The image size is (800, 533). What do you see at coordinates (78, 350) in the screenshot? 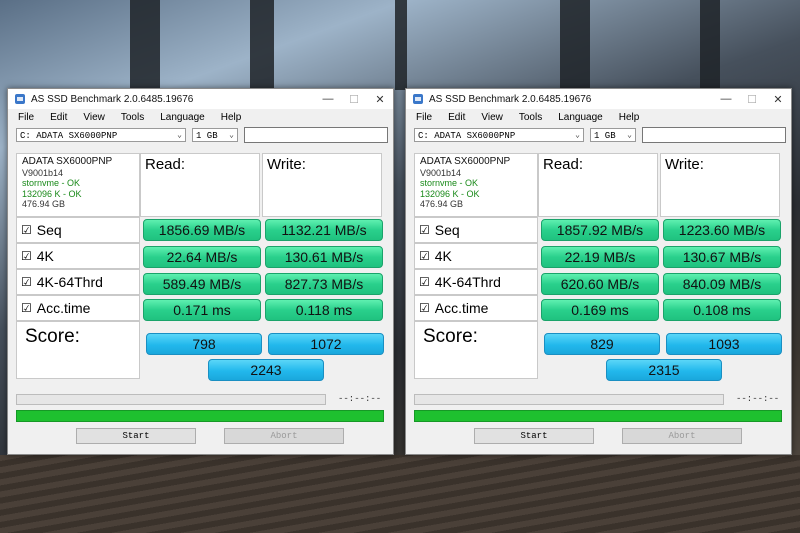
I see `score-label: Score:` at bounding box center [78, 350].